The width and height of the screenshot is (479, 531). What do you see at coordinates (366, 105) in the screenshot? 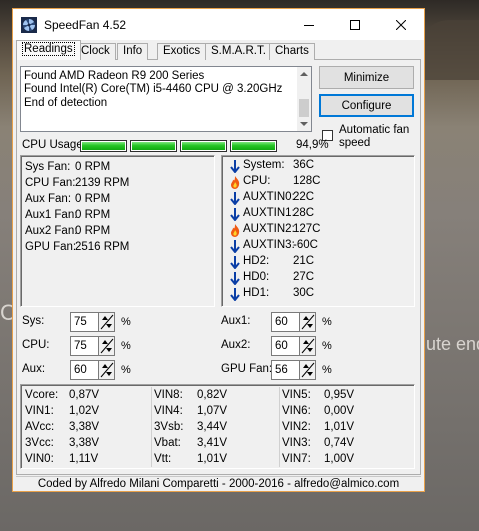
I see `configure-button: Configure` at bounding box center [366, 105].